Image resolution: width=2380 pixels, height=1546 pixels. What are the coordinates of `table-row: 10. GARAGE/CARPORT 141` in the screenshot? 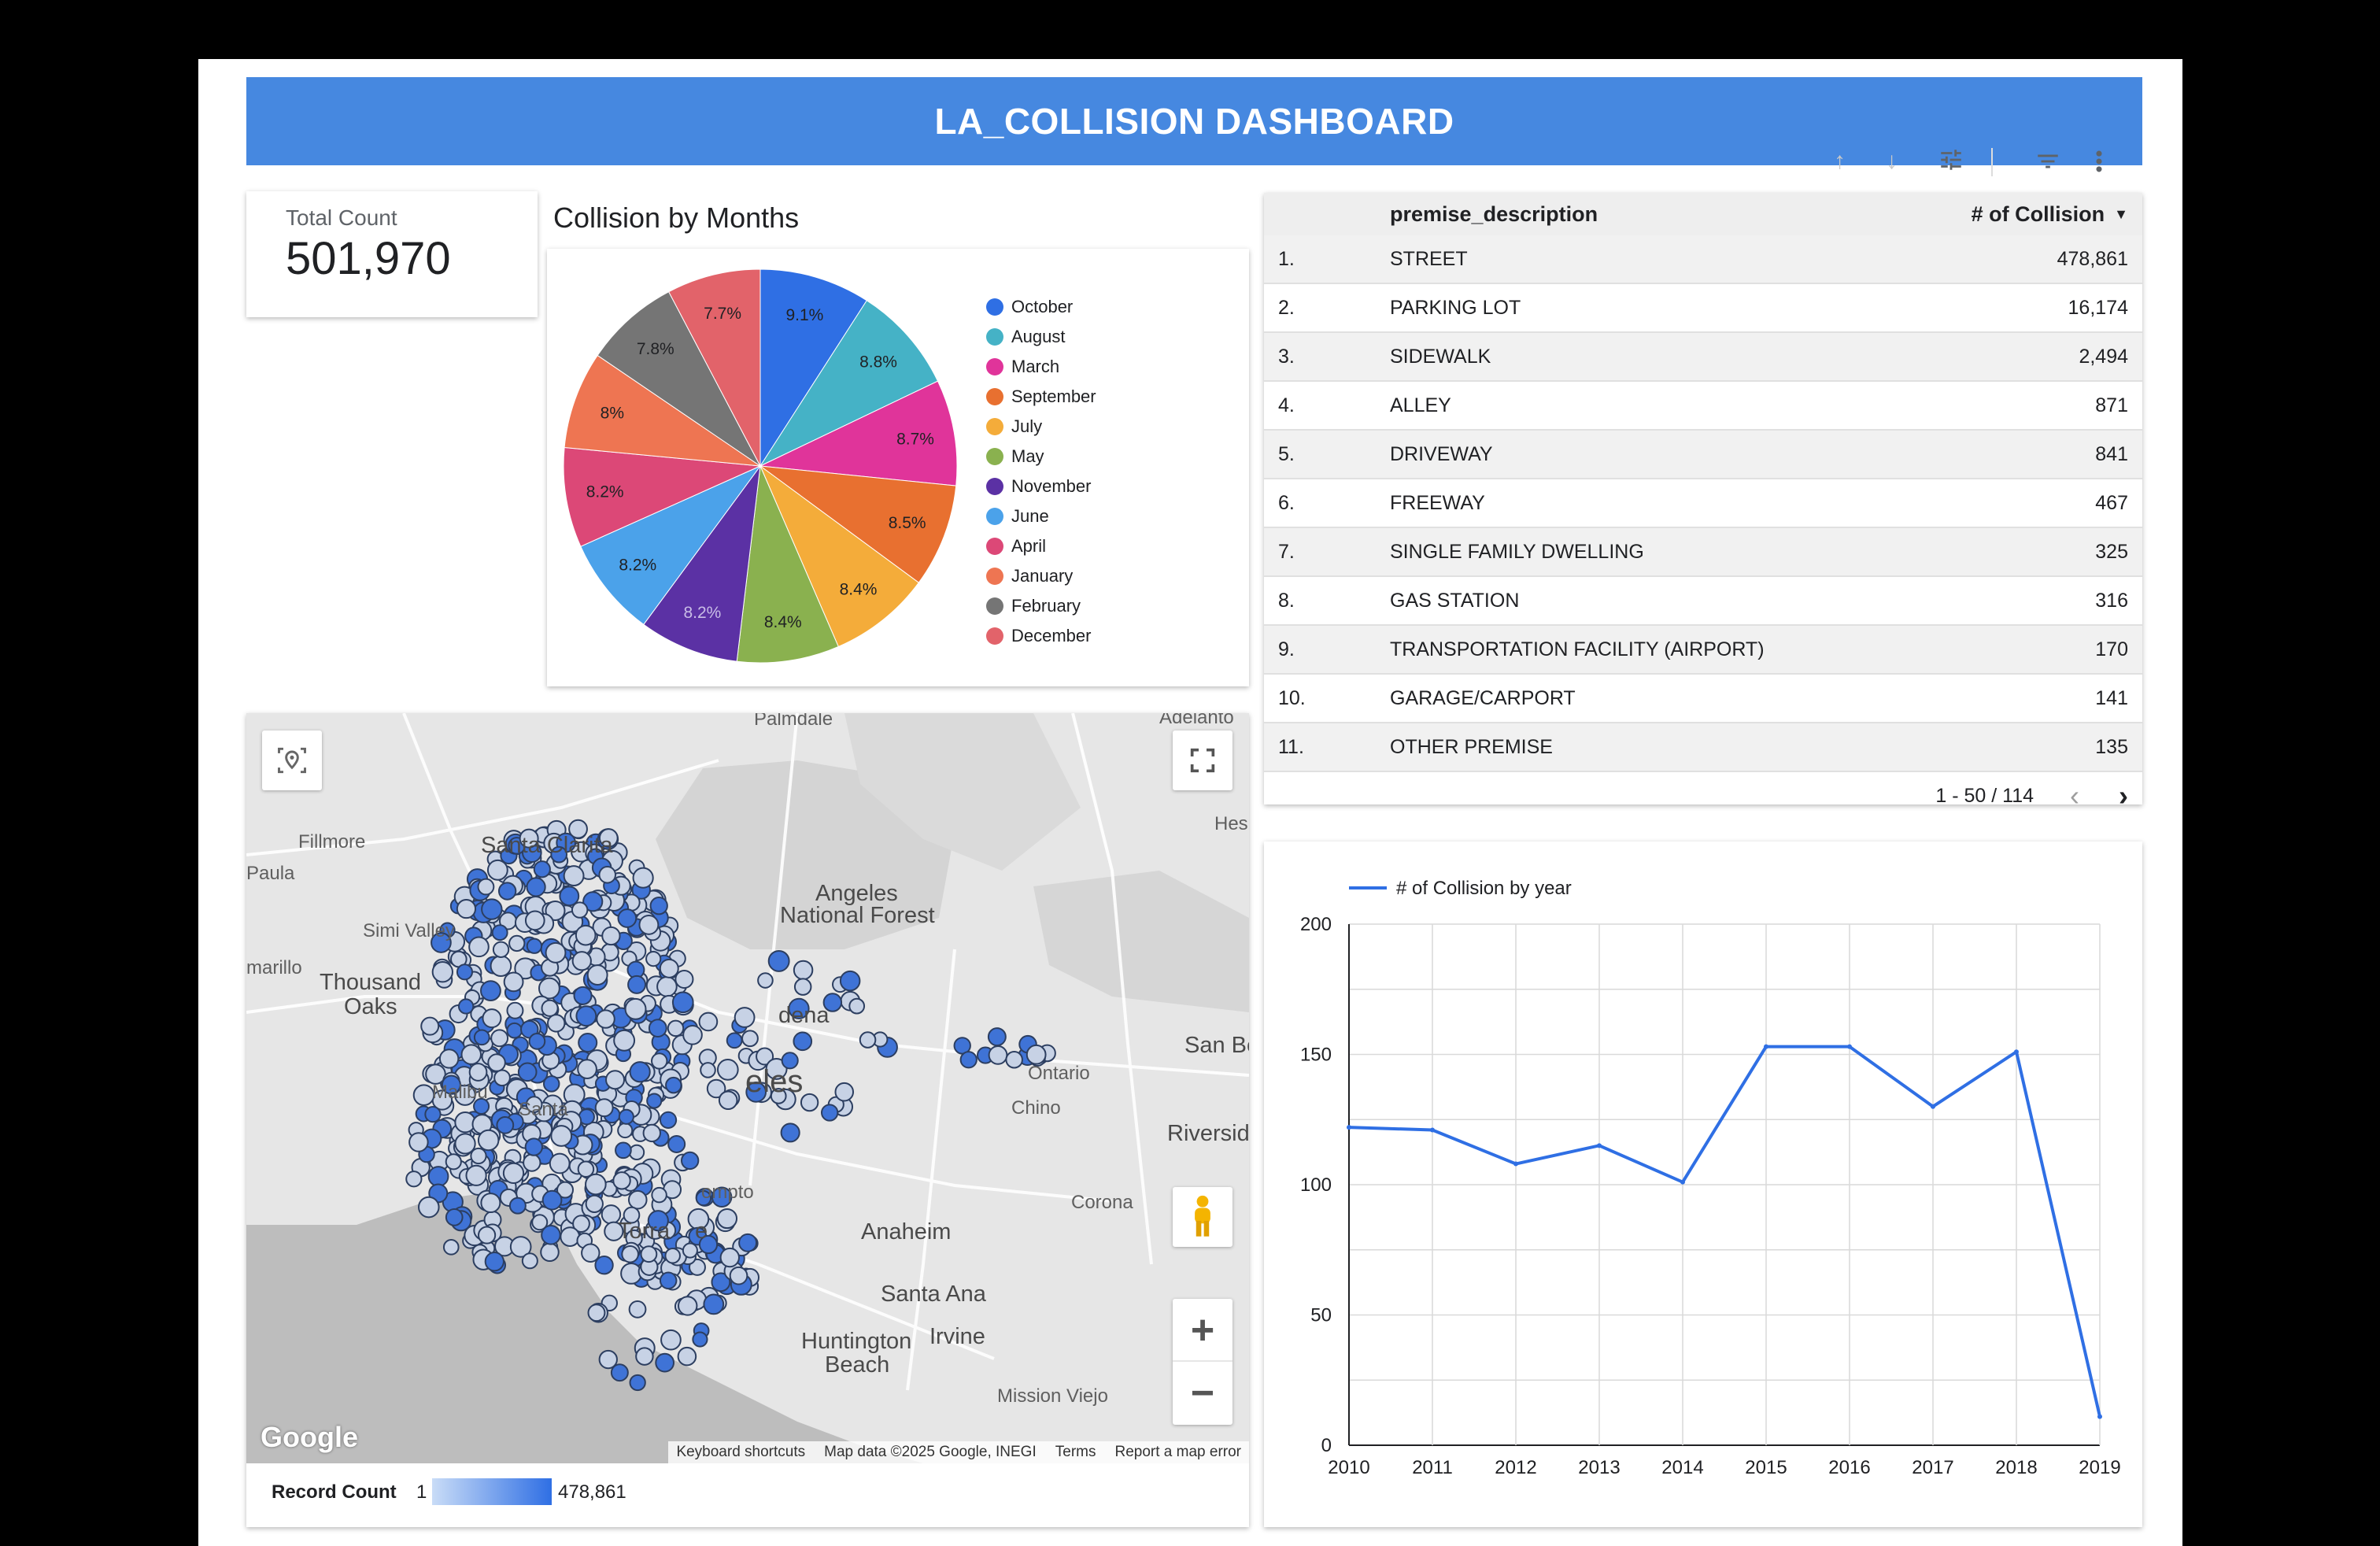 It's located at (1703, 699).